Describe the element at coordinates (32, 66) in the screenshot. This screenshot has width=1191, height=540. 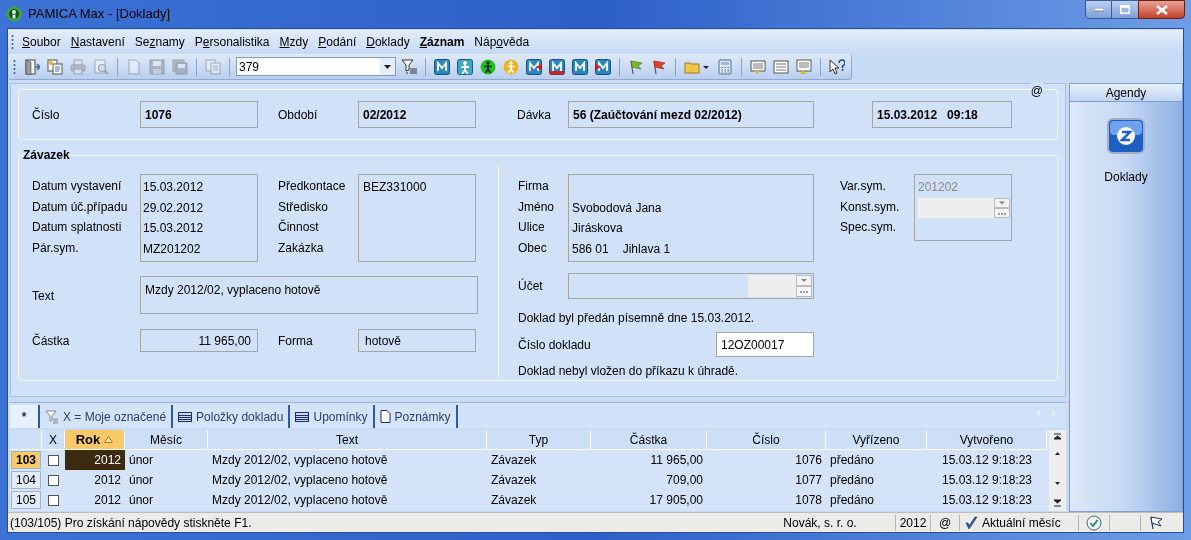
I see `door-icon` at that location.